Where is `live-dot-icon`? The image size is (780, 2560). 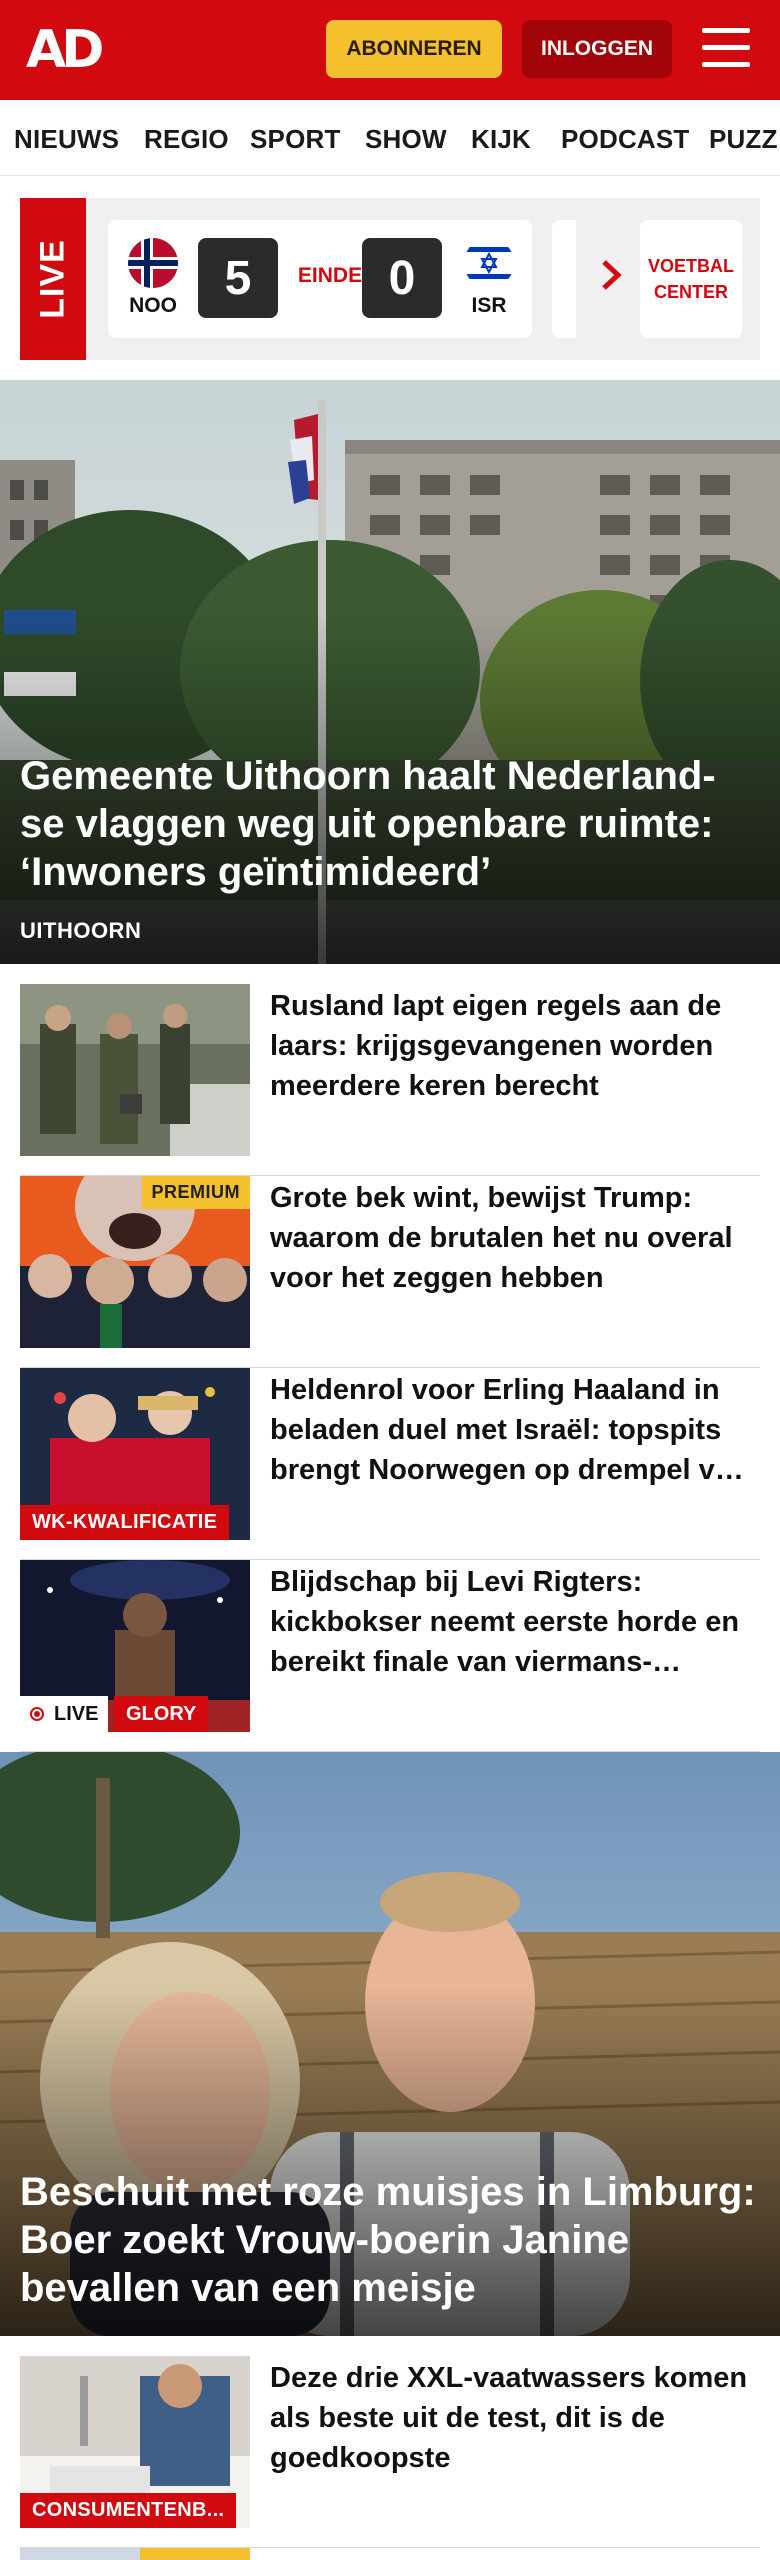
live-dot-icon is located at coordinates (37, 1714).